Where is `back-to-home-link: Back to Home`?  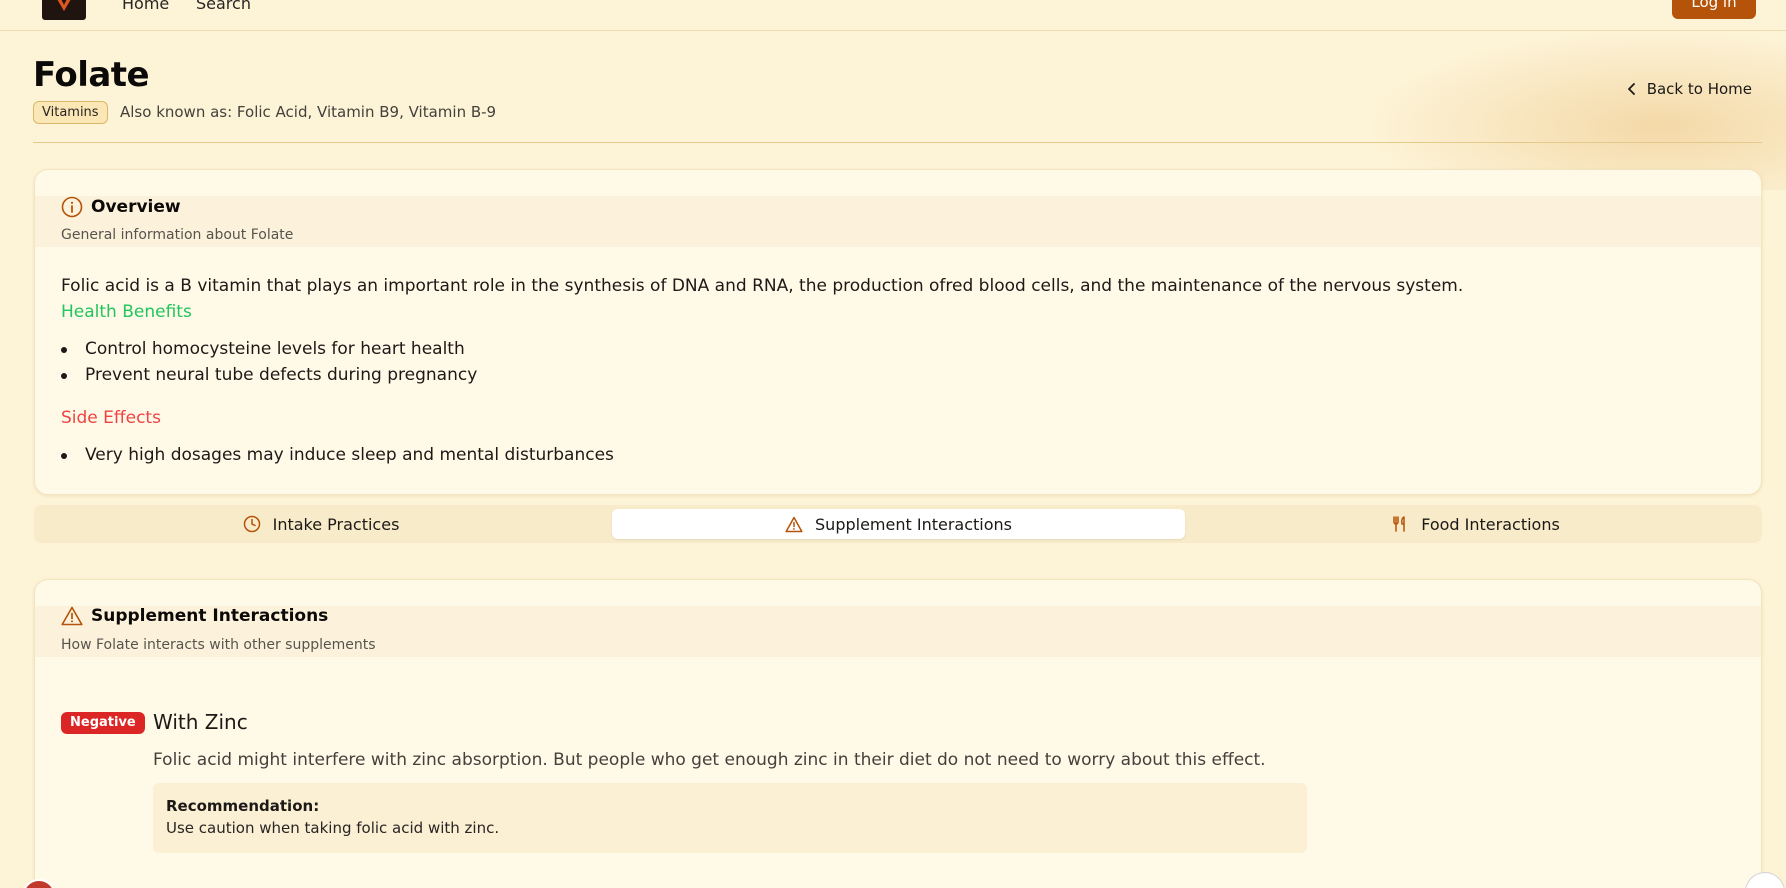 back-to-home-link: Back to Home is located at coordinates (1689, 89).